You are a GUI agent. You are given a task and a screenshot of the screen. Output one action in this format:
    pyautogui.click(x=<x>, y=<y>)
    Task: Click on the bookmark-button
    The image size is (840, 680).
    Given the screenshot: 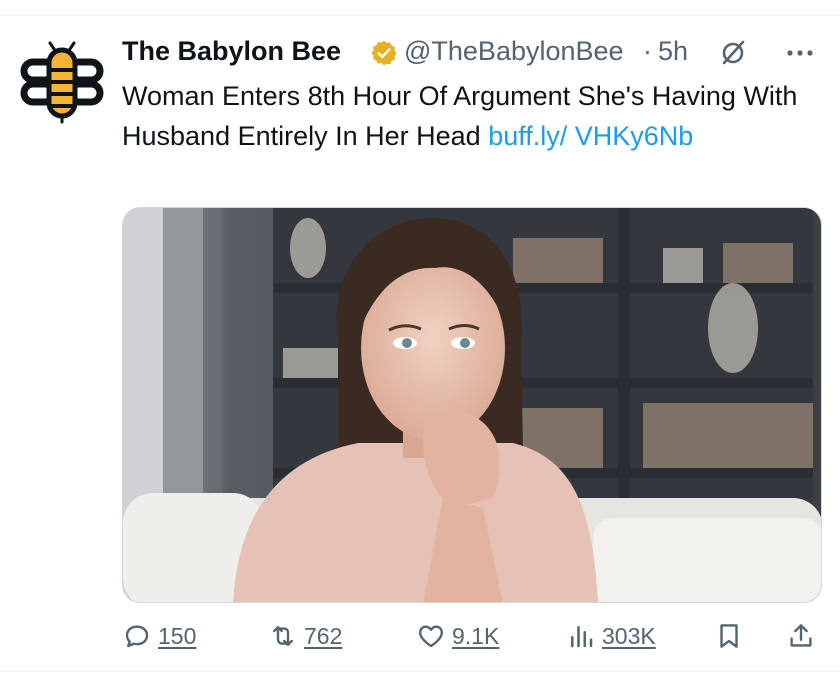 What is the action you would take?
    pyautogui.click(x=729, y=636)
    